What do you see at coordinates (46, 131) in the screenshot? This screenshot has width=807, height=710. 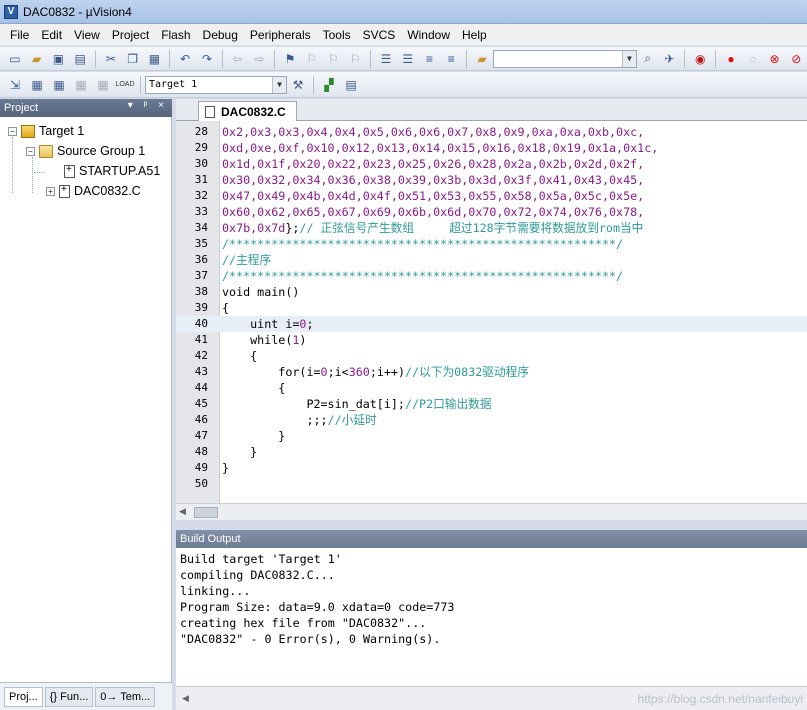 I see `tree-item-target: − Target 1` at bounding box center [46, 131].